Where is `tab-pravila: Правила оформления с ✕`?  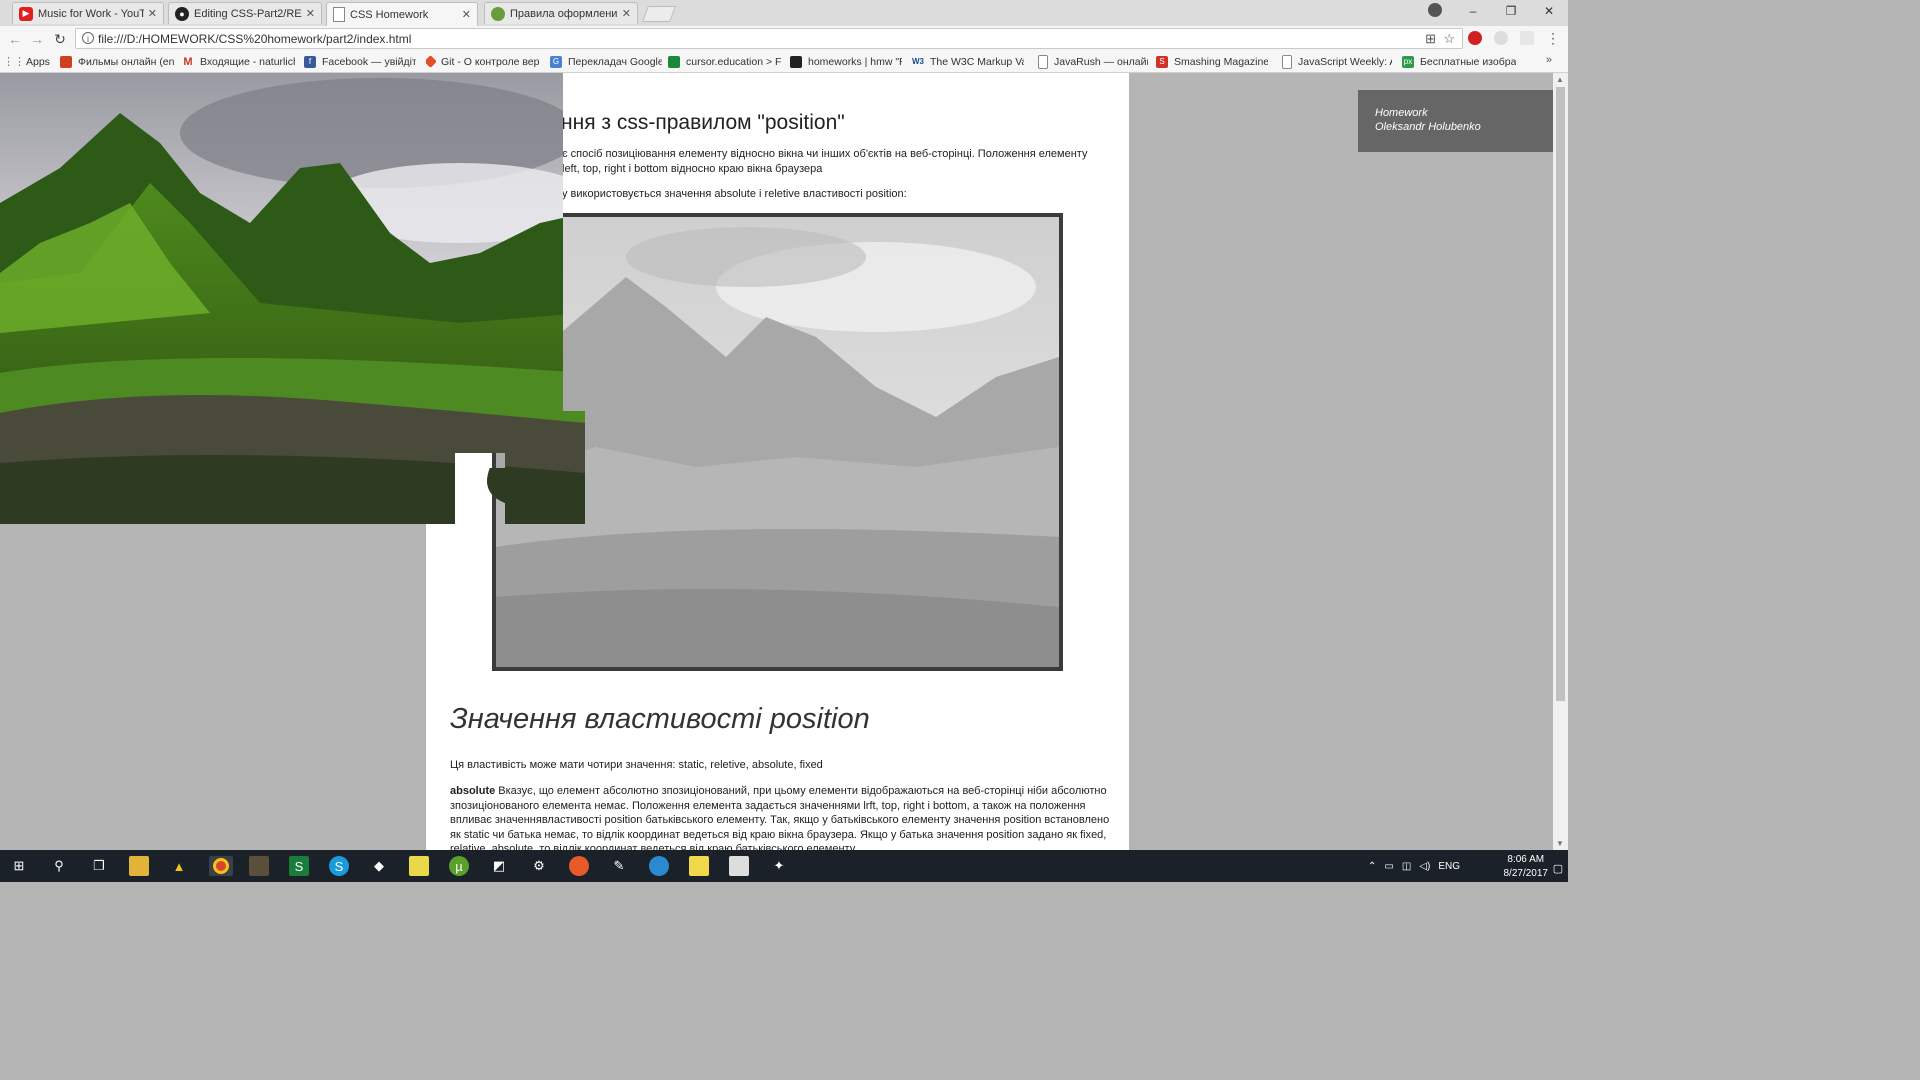
tab-pravila: Правила оформления с ✕ is located at coordinates (561, 13).